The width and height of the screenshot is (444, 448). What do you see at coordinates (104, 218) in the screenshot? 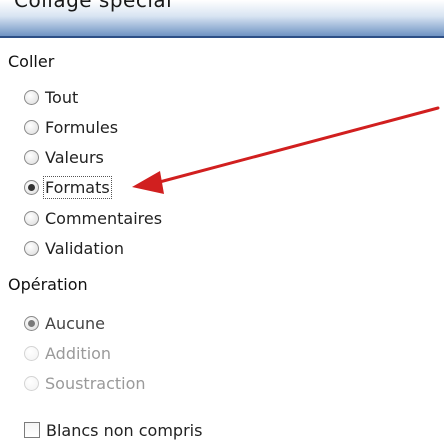
I see `option-label: Commentaires` at bounding box center [104, 218].